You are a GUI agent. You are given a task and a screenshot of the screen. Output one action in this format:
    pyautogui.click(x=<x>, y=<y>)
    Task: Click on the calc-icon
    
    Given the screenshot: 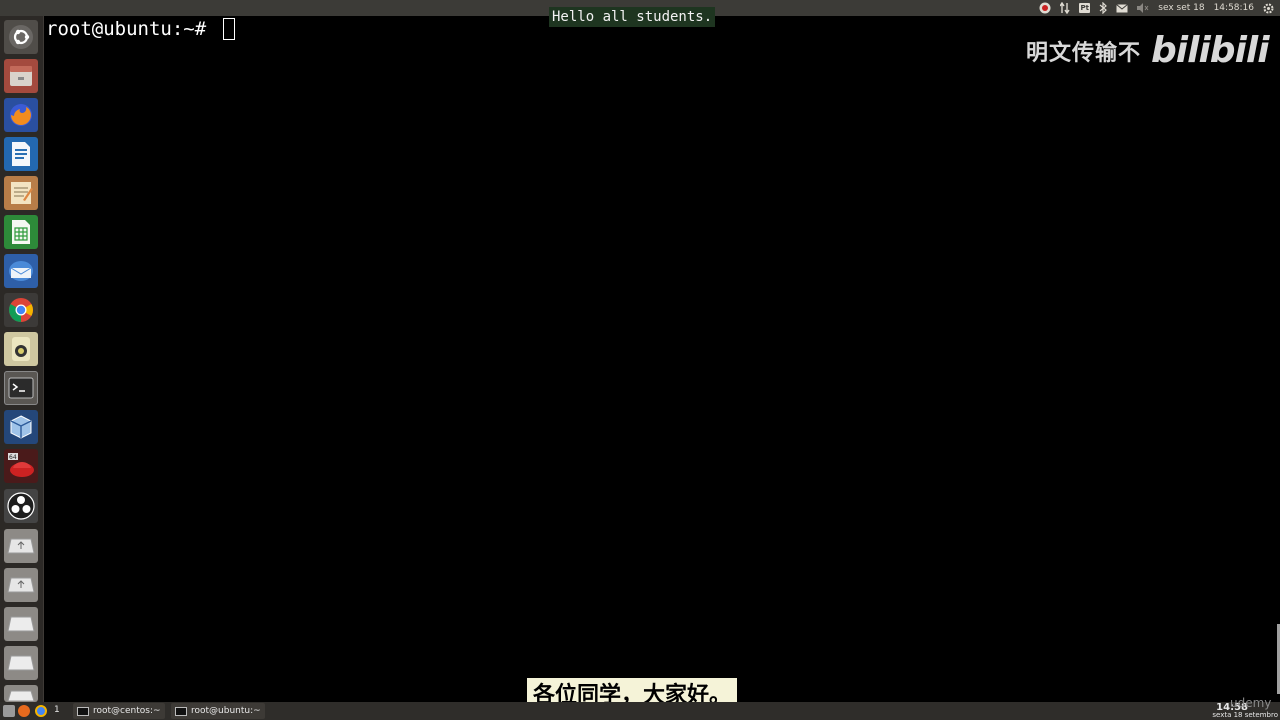 What is the action you would take?
    pyautogui.click(x=21, y=232)
    